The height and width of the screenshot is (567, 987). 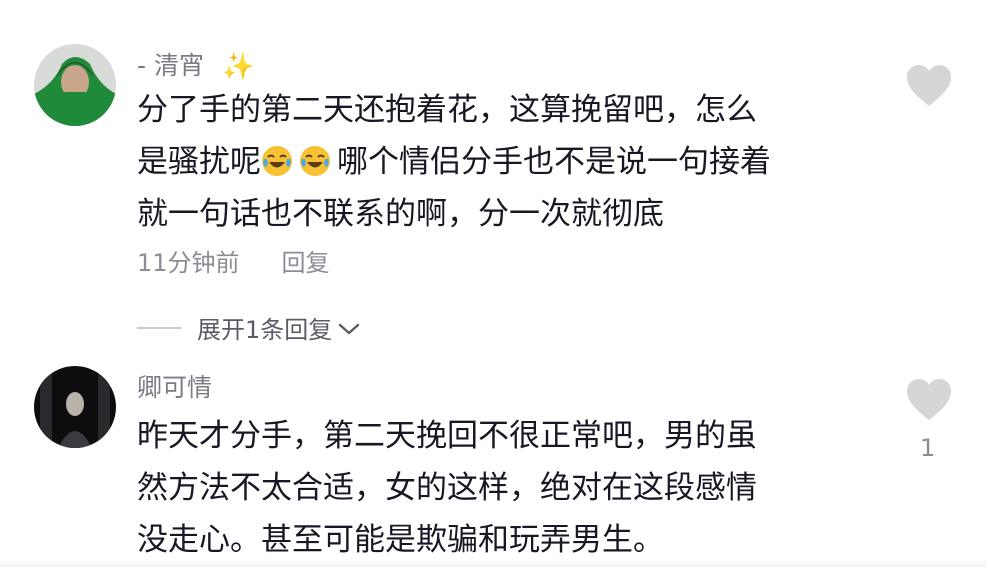 What do you see at coordinates (493, 563) in the screenshot?
I see `next-comment-edge` at bounding box center [493, 563].